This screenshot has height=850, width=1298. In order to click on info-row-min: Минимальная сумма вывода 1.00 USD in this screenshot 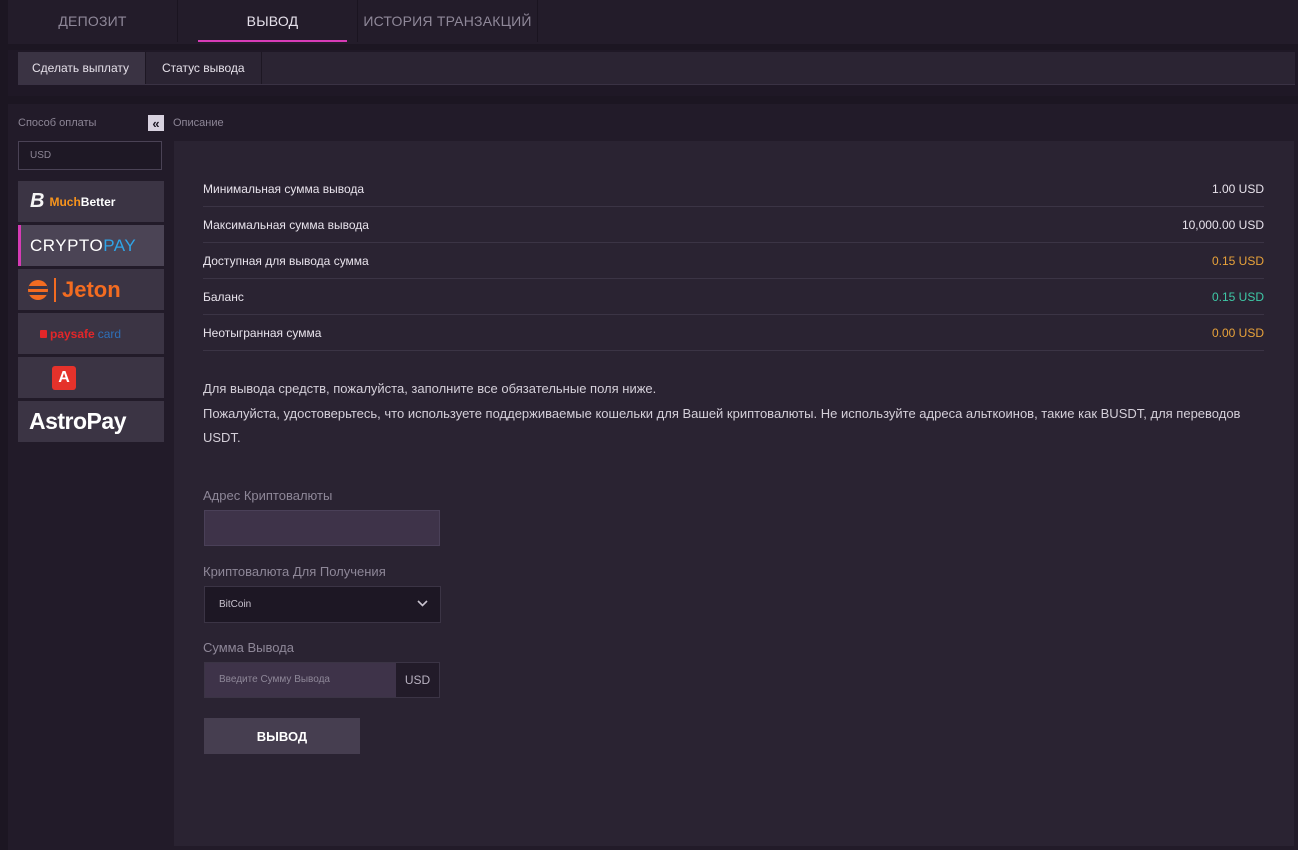, I will do `click(733, 189)`.